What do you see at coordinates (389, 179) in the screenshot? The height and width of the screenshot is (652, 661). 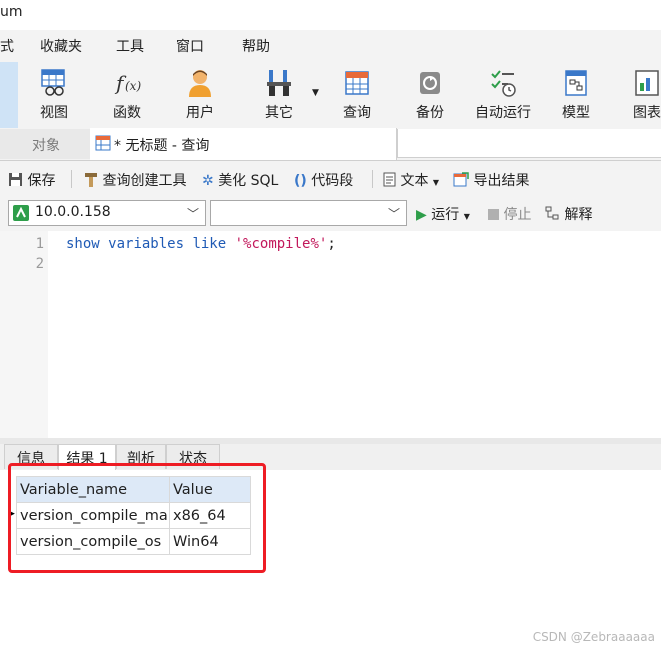 I see `document-icon` at bounding box center [389, 179].